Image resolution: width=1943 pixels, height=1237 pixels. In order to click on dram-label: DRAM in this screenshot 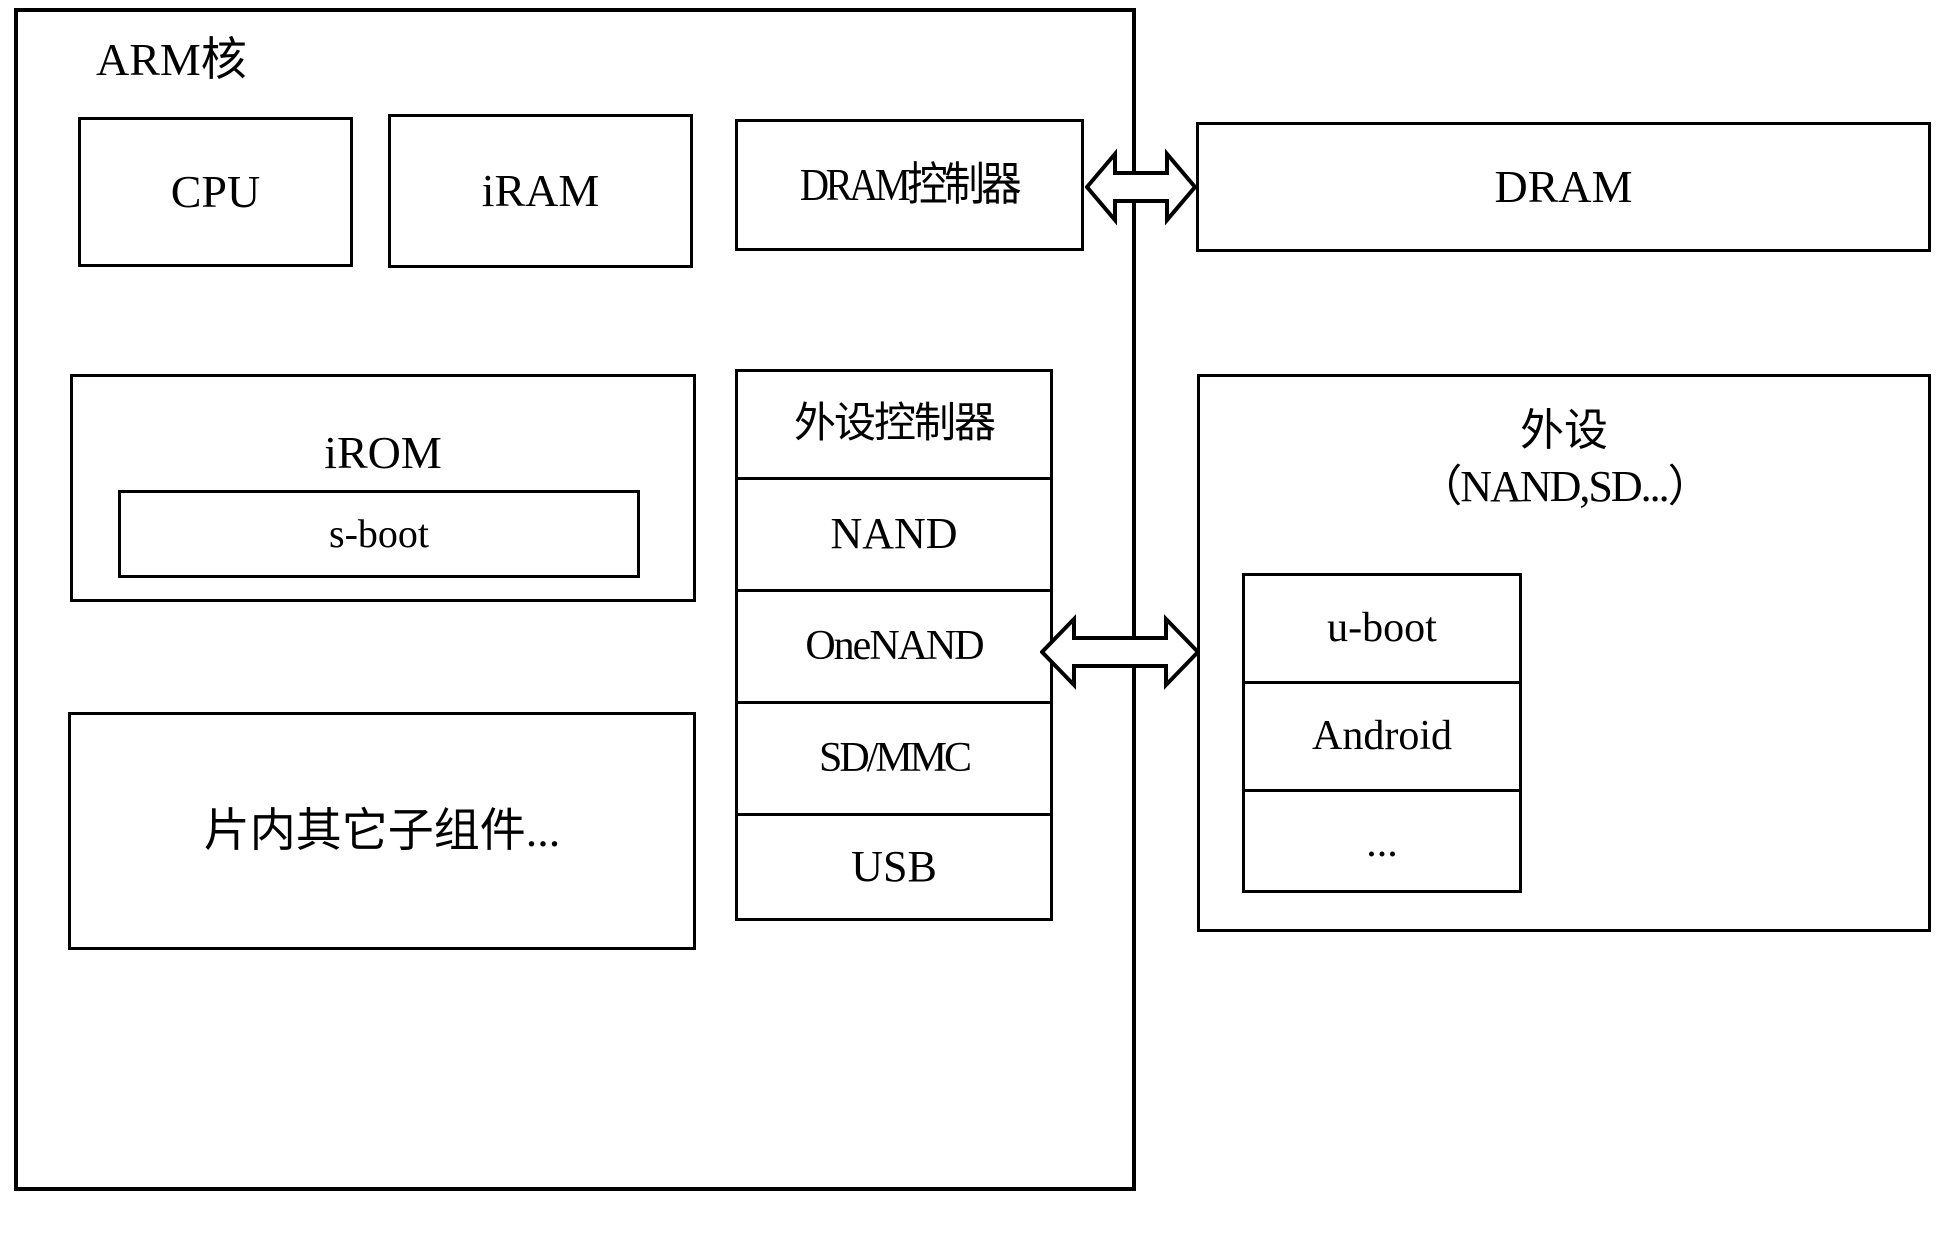, I will do `click(1563, 186)`.